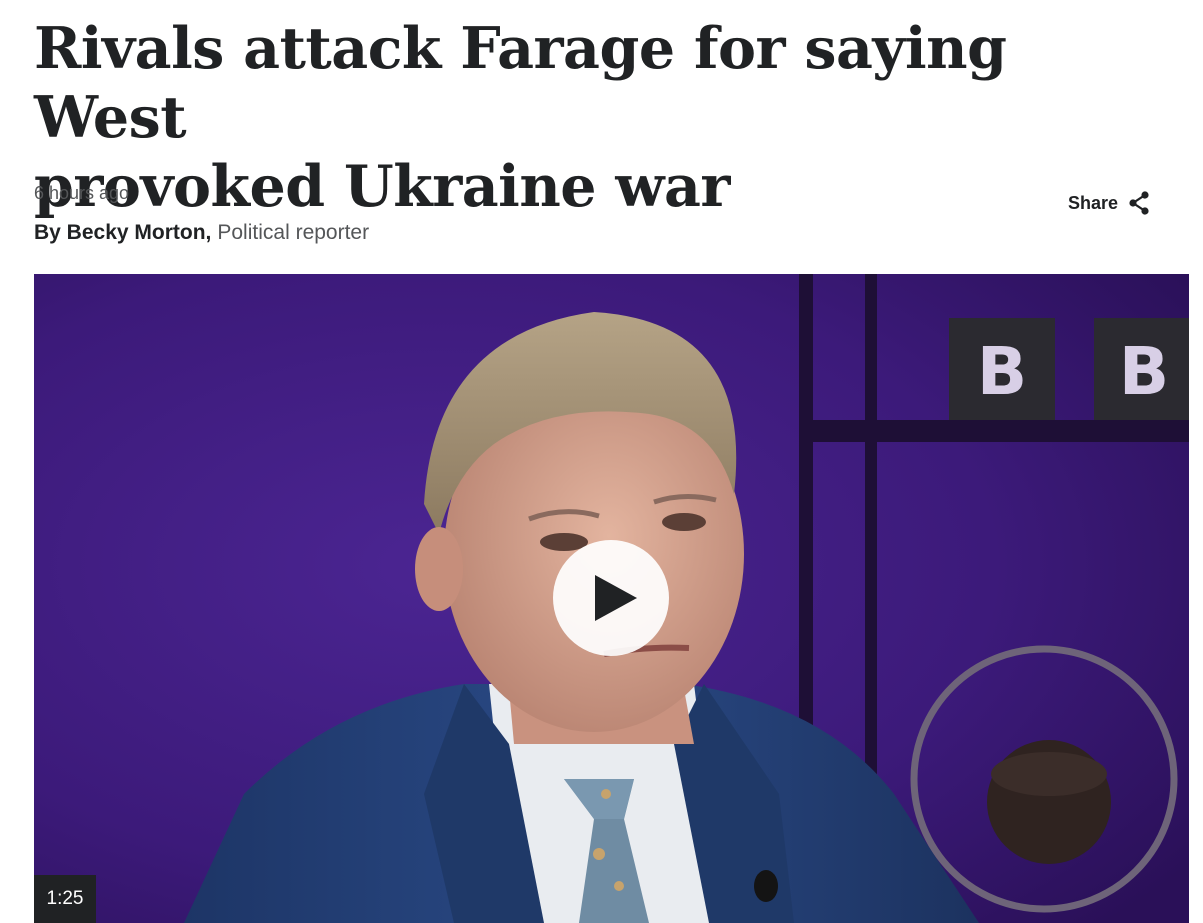 This screenshot has height=923, width=1203. I want to click on share-label: Share, so click(1093, 202).